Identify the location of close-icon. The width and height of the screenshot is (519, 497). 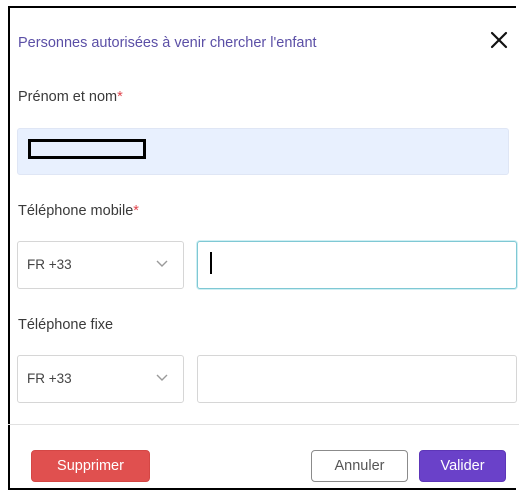
(499, 40).